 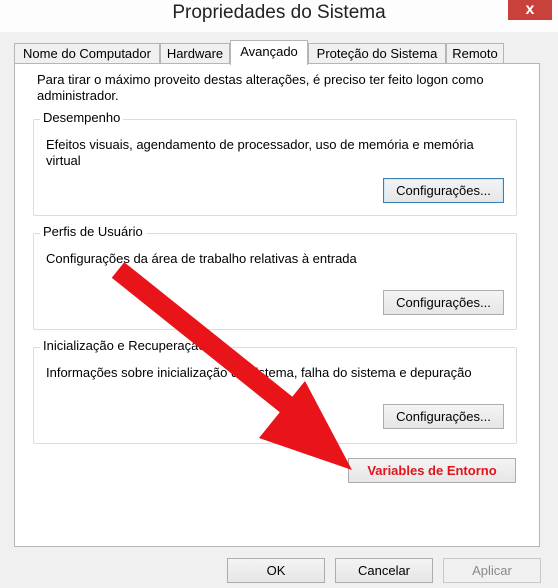 I want to click on performance-title: Desempenho, so click(x=82, y=118).